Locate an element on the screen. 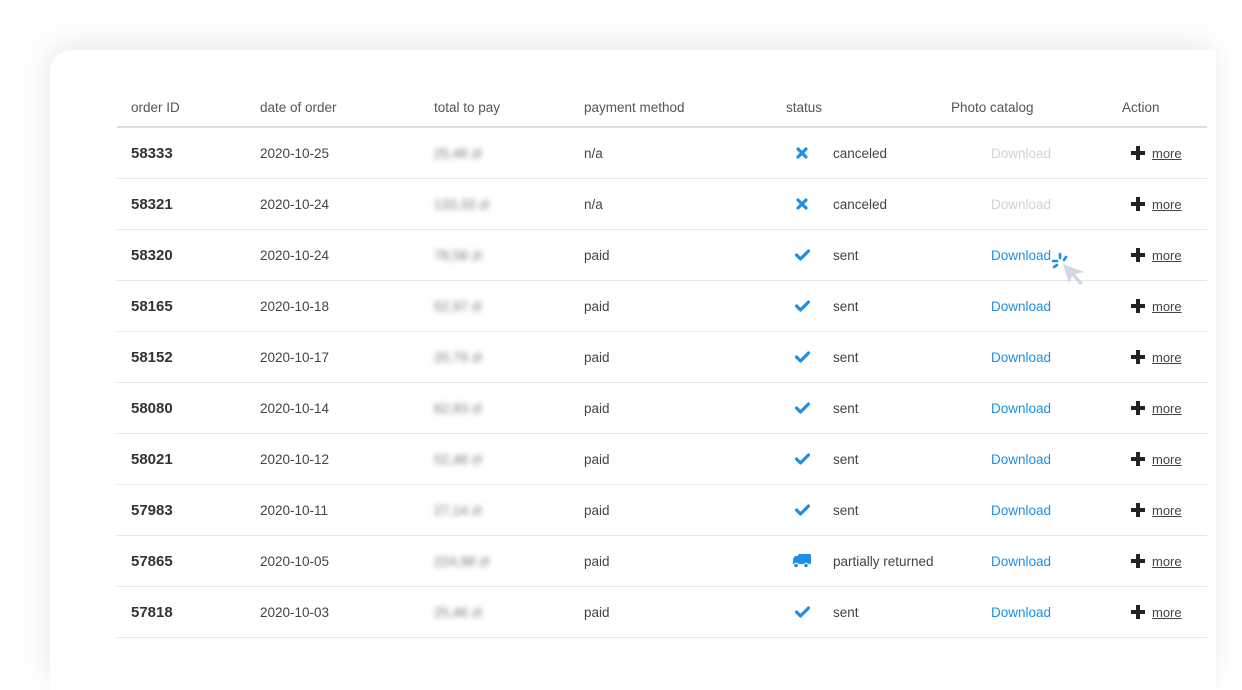  order-total-value: 52,48 zł is located at coordinates (458, 459).